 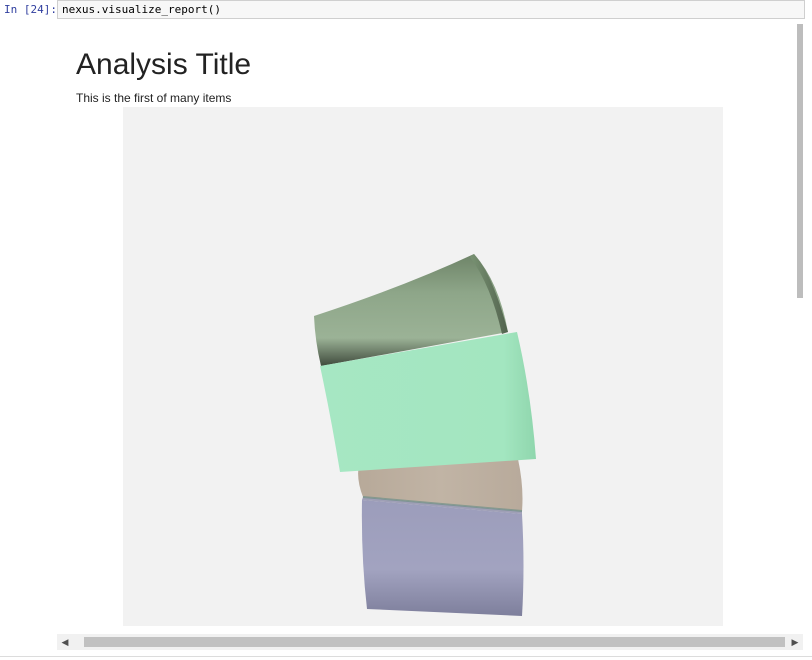 I want to click on report-text: This is the first of many items, so click(x=154, y=98).